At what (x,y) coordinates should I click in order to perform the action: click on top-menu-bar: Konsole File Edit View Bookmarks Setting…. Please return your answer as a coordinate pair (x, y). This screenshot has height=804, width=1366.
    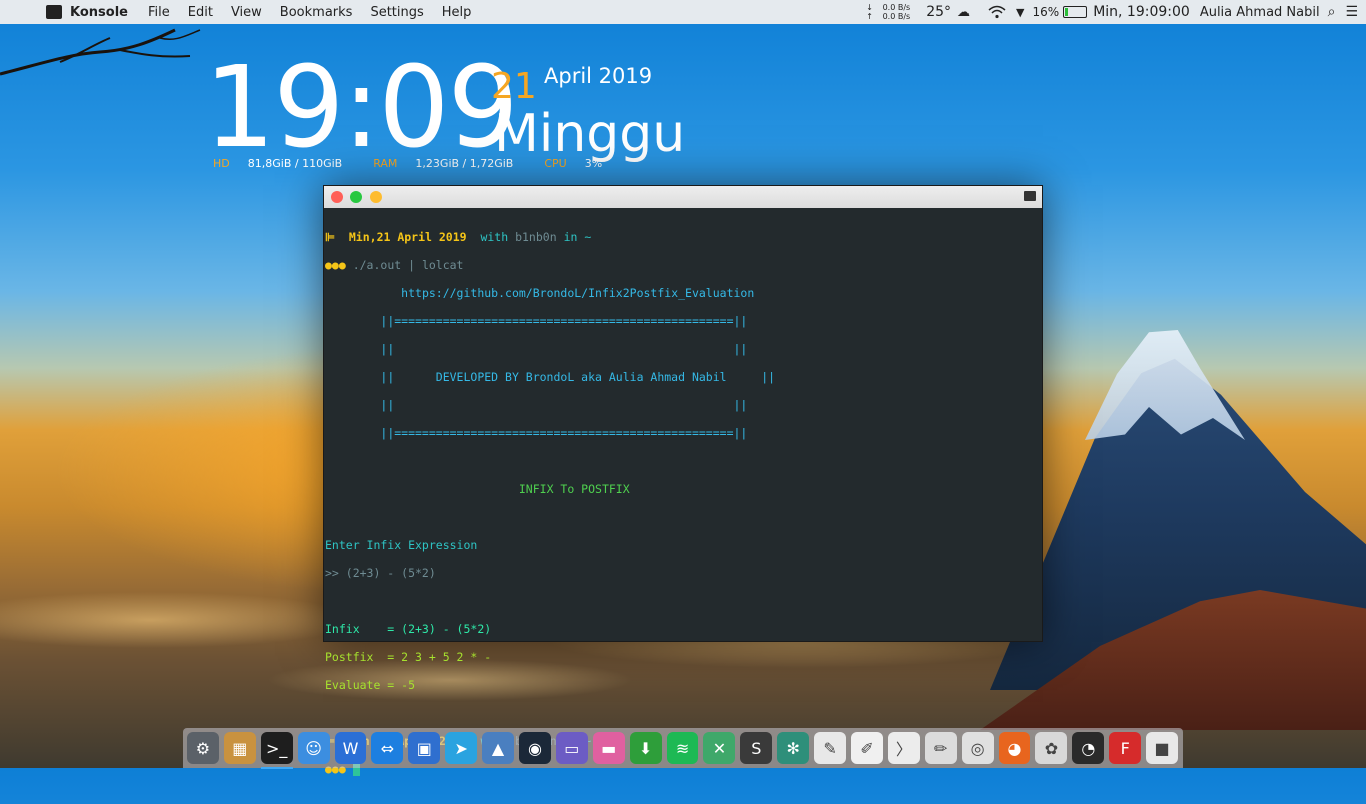
    Looking at the image, I should click on (683, 12).